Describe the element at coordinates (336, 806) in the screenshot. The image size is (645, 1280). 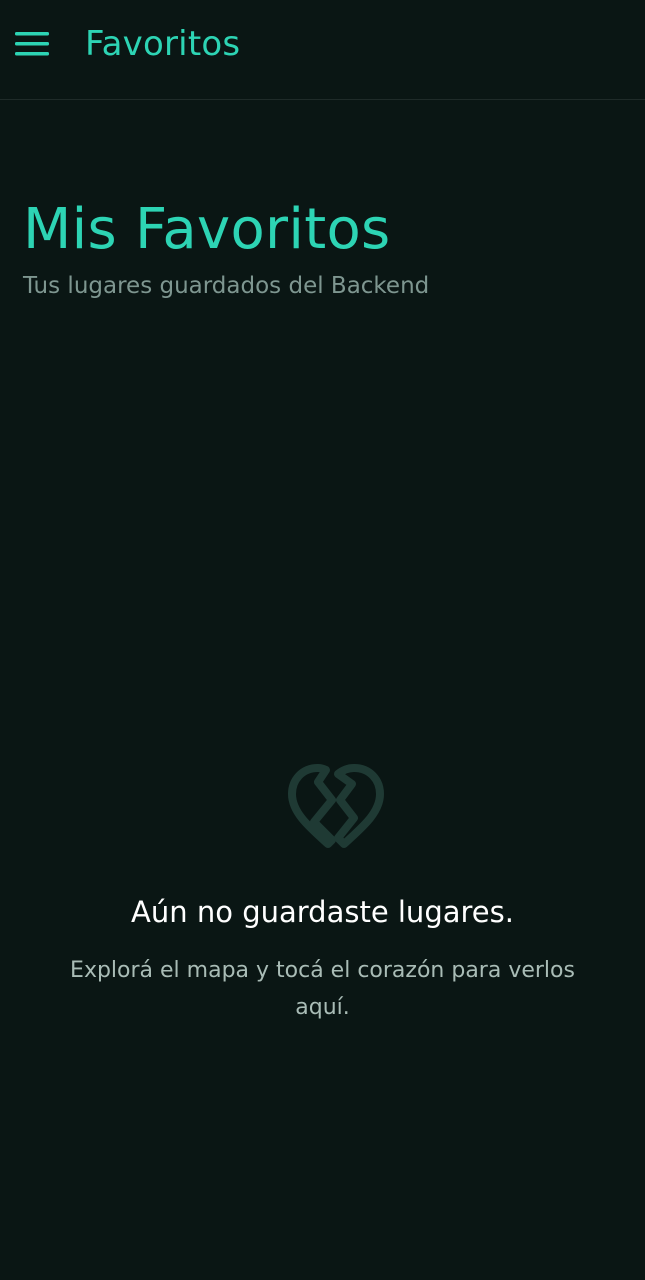
I see `broken-heart-icon` at that location.